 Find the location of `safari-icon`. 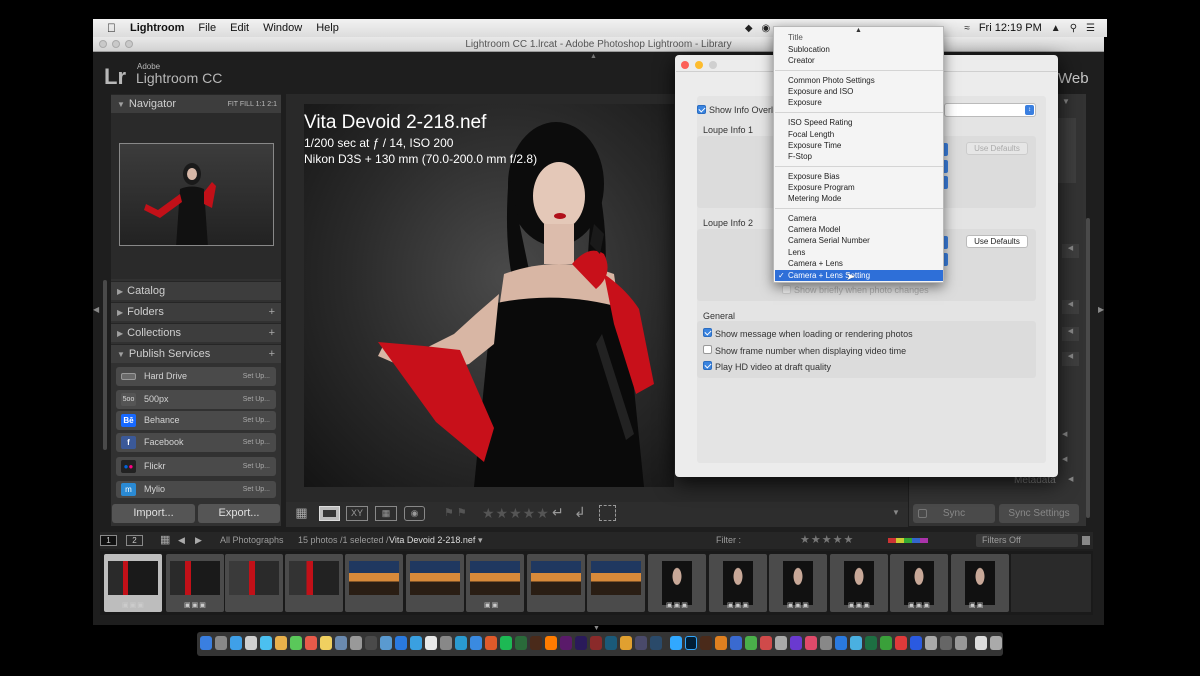

safari-icon is located at coordinates (236, 643).